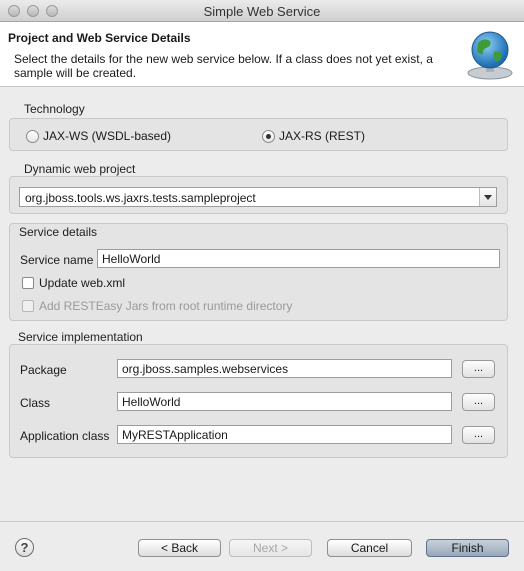 The image size is (524, 571). What do you see at coordinates (284, 368) in the screenshot?
I see `package-input: org.jboss.samples.webservices` at bounding box center [284, 368].